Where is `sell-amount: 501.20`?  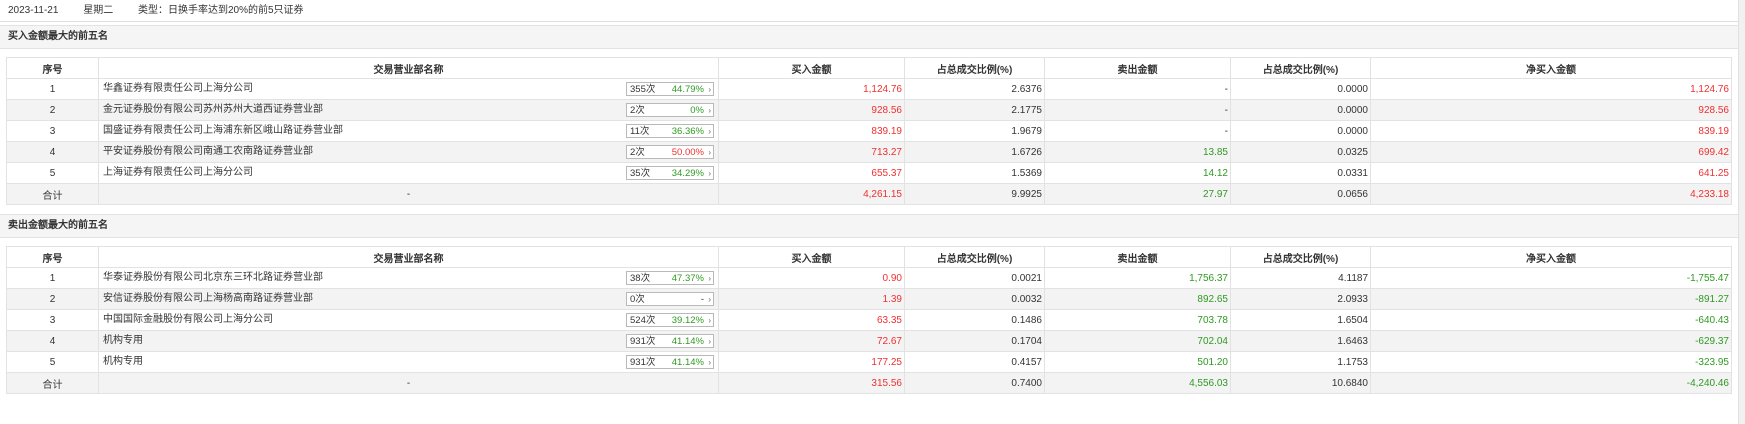
sell-amount: 501.20 is located at coordinates (1137, 362).